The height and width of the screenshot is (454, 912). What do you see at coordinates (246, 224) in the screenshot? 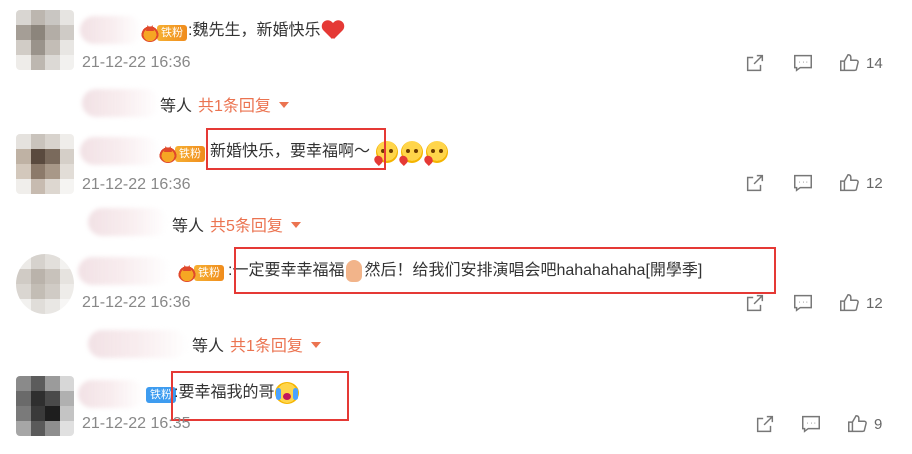
I see `view-replies-link: 共5条回复` at bounding box center [246, 224].